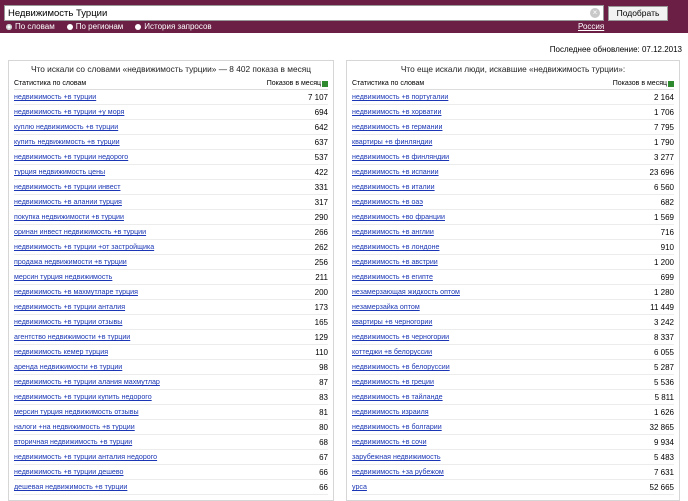 This screenshot has width=688, height=501. I want to click on table-row: купить недвижимость +в турции 637, so click(171, 142).